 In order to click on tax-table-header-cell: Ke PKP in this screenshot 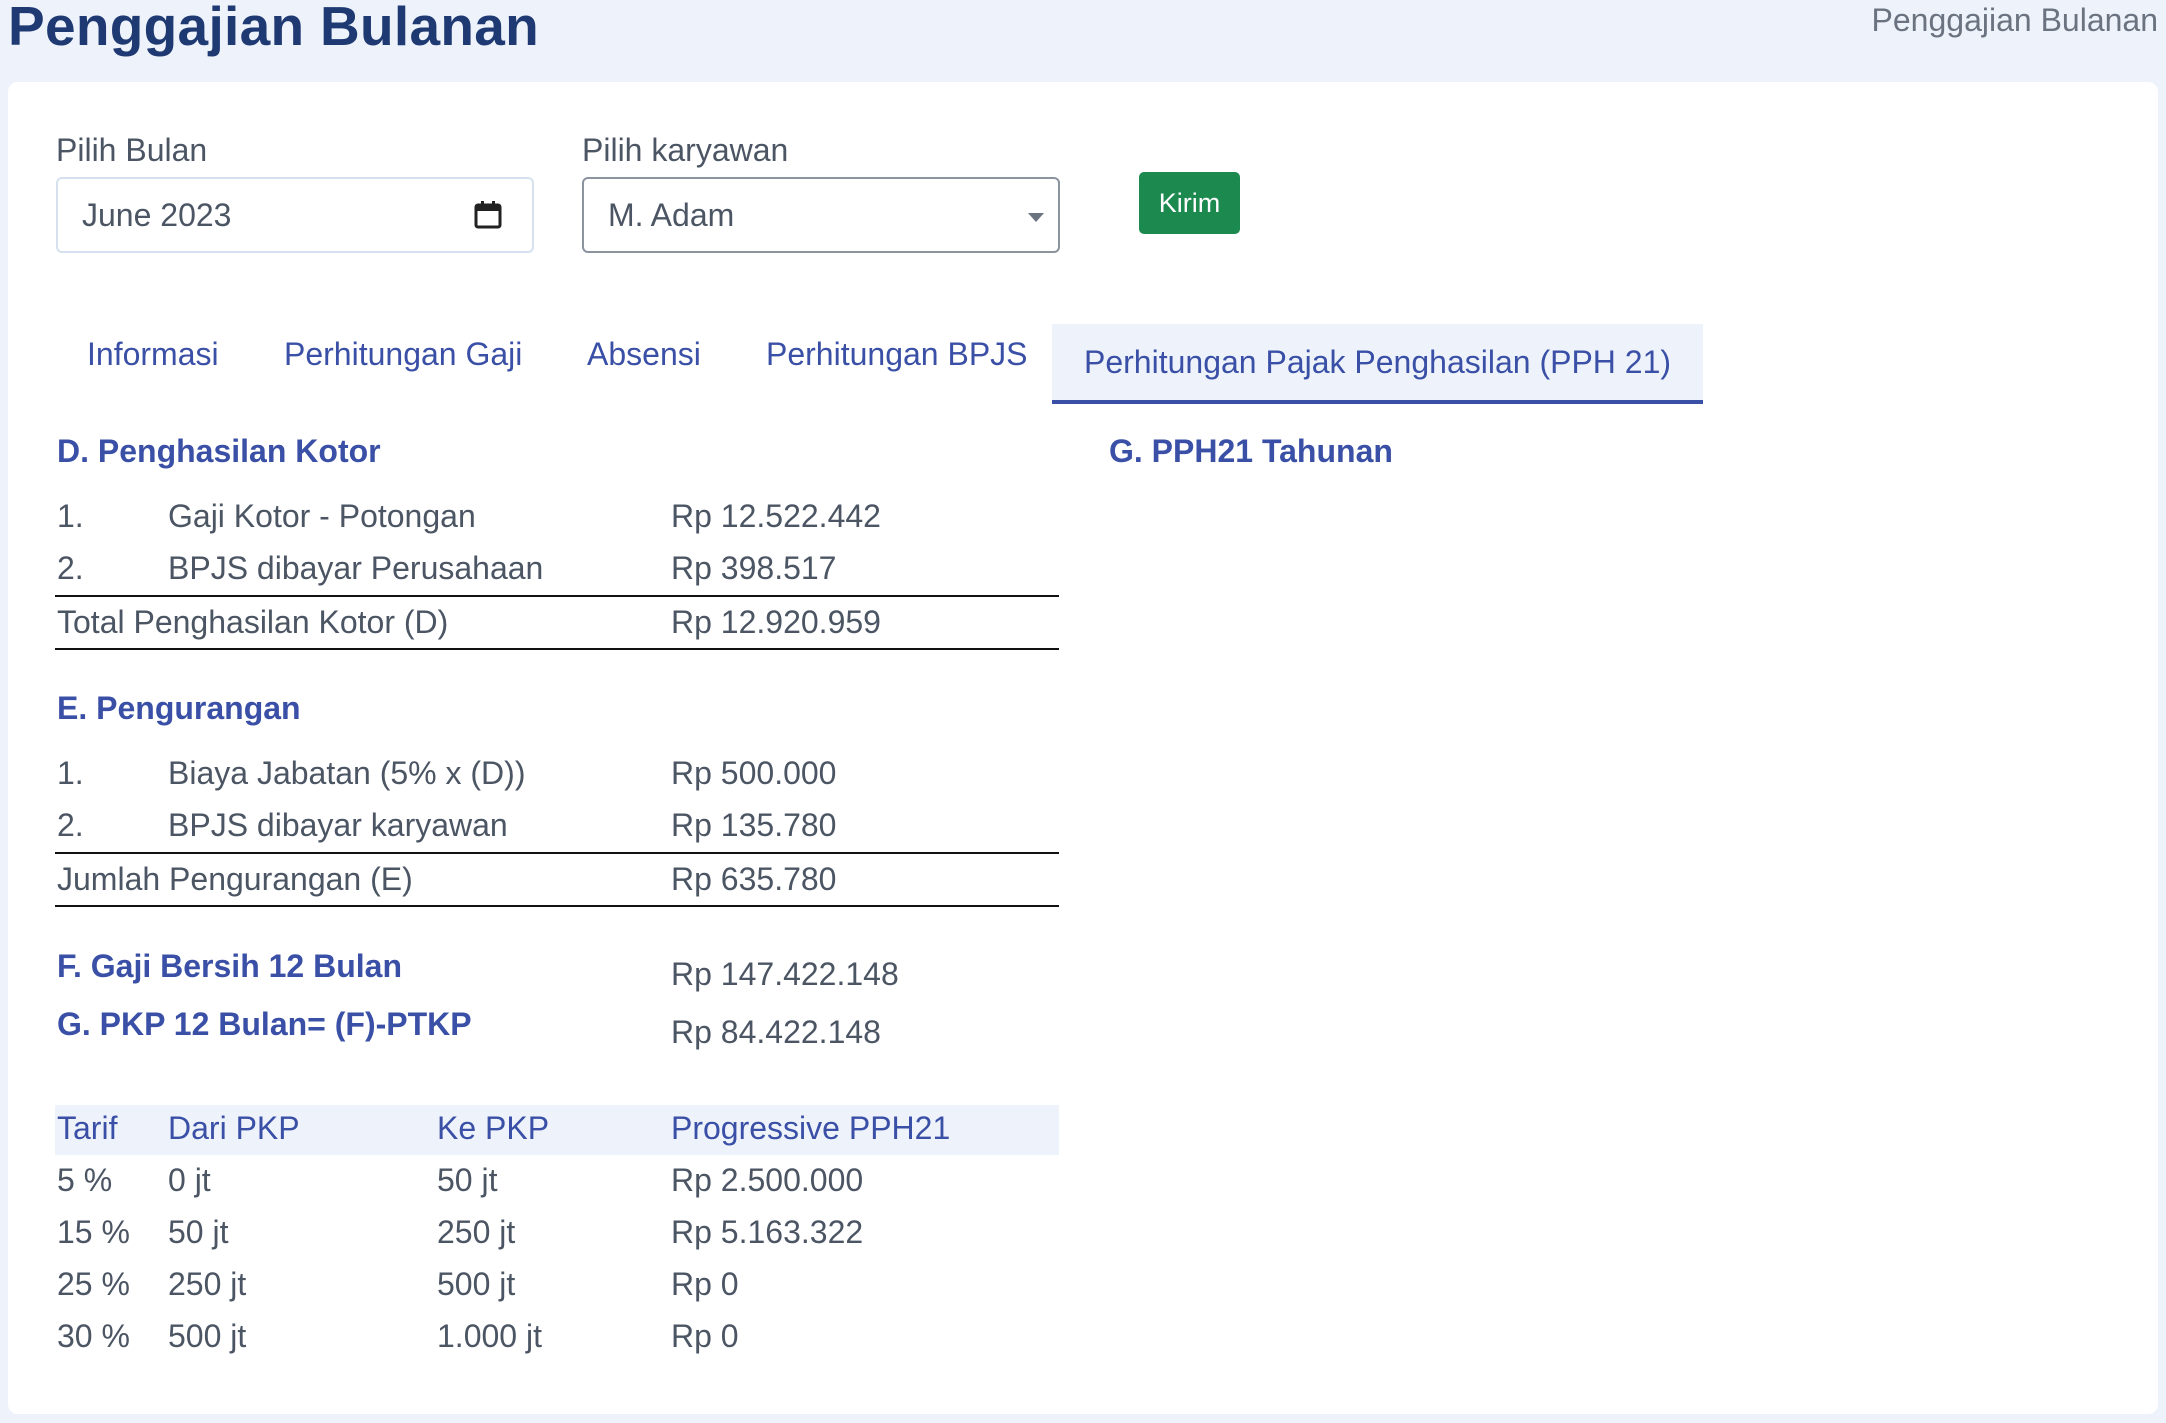, I will do `click(493, 1128)`.